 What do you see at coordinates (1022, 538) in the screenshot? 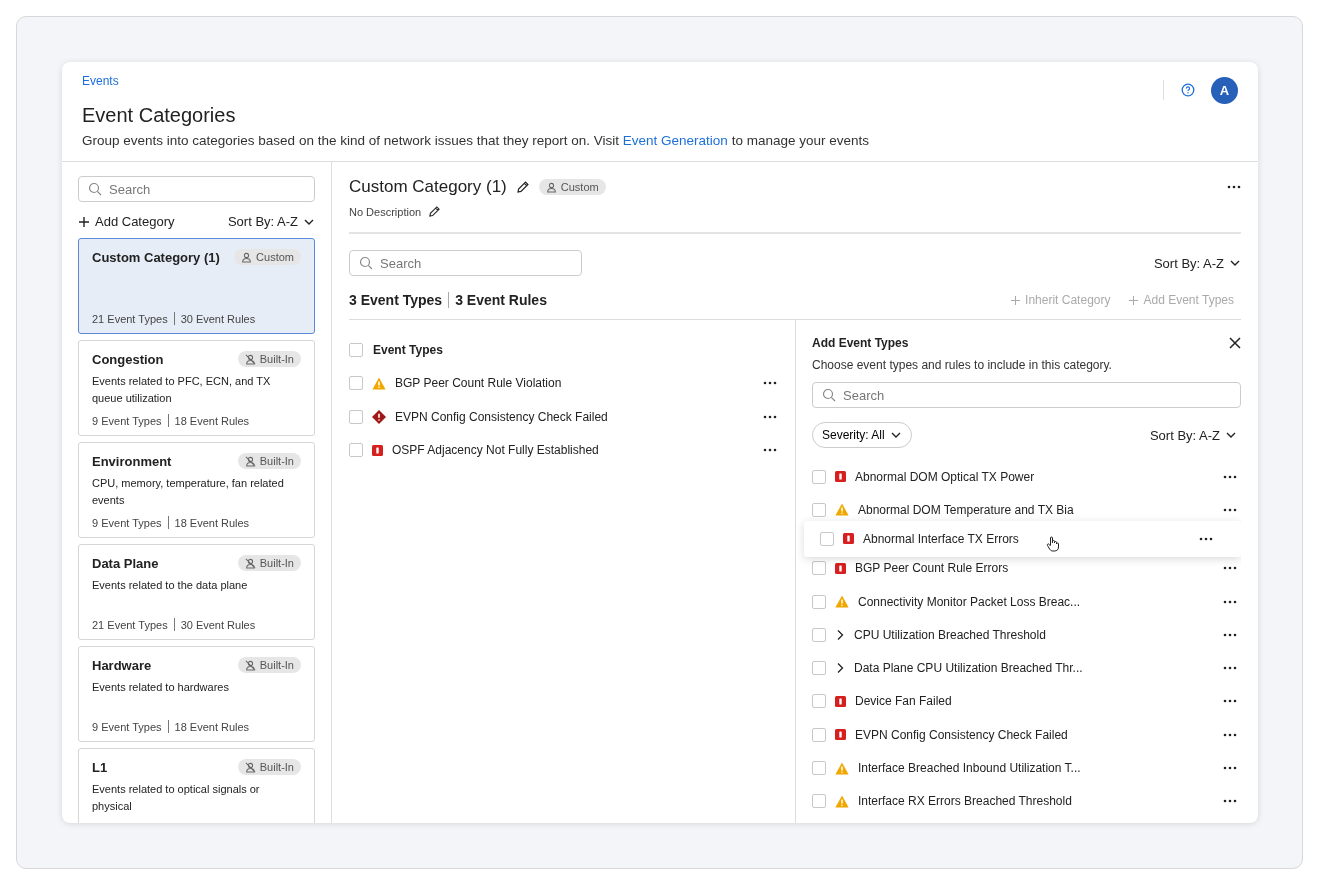
I see `dragged-row: Abnormal Interface TX Errors` at bounding box center [1022, 538].